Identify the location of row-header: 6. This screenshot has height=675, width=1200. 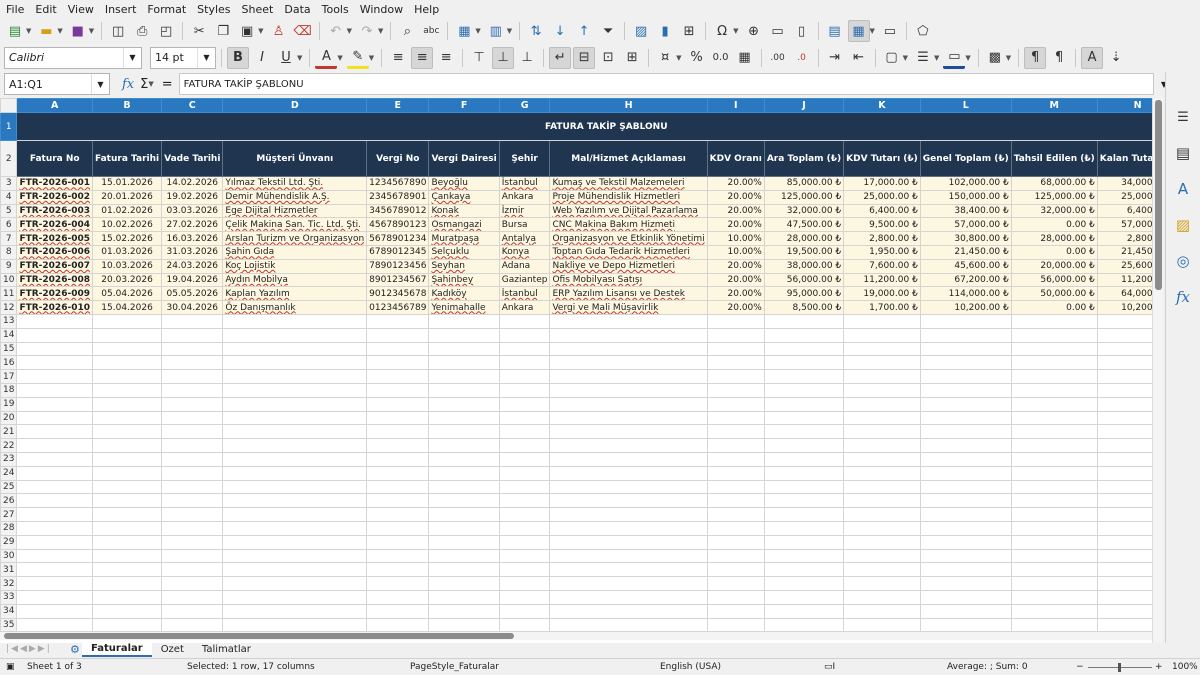
(9, 225).